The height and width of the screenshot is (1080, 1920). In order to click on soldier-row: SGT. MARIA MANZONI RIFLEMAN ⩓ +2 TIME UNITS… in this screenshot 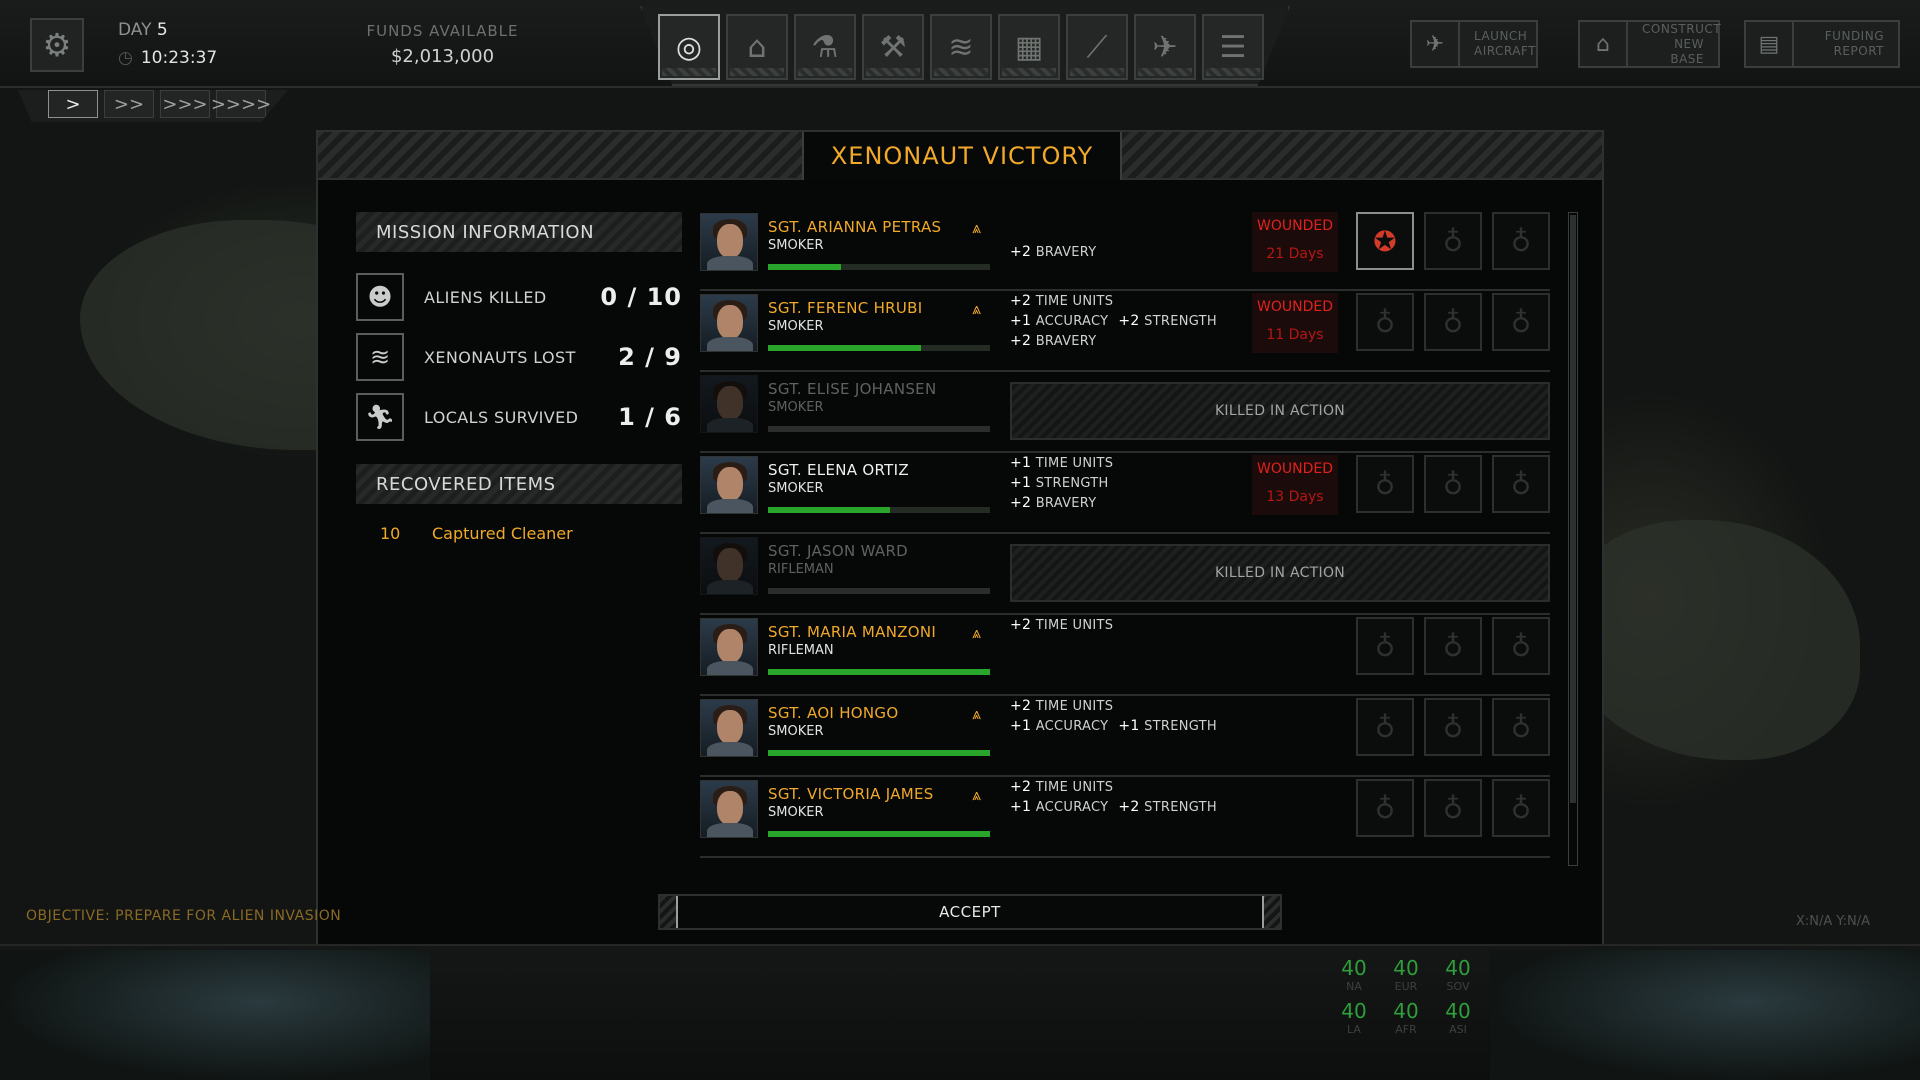, I will do `click(1125, 655)`.